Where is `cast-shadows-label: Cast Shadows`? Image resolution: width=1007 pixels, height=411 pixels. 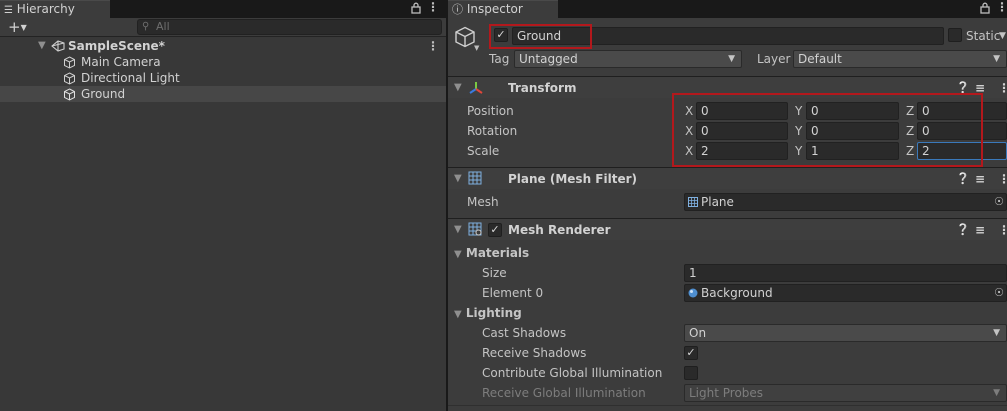 cast-shadows-label: Cast Shadows is located at coordinates (524, 333).